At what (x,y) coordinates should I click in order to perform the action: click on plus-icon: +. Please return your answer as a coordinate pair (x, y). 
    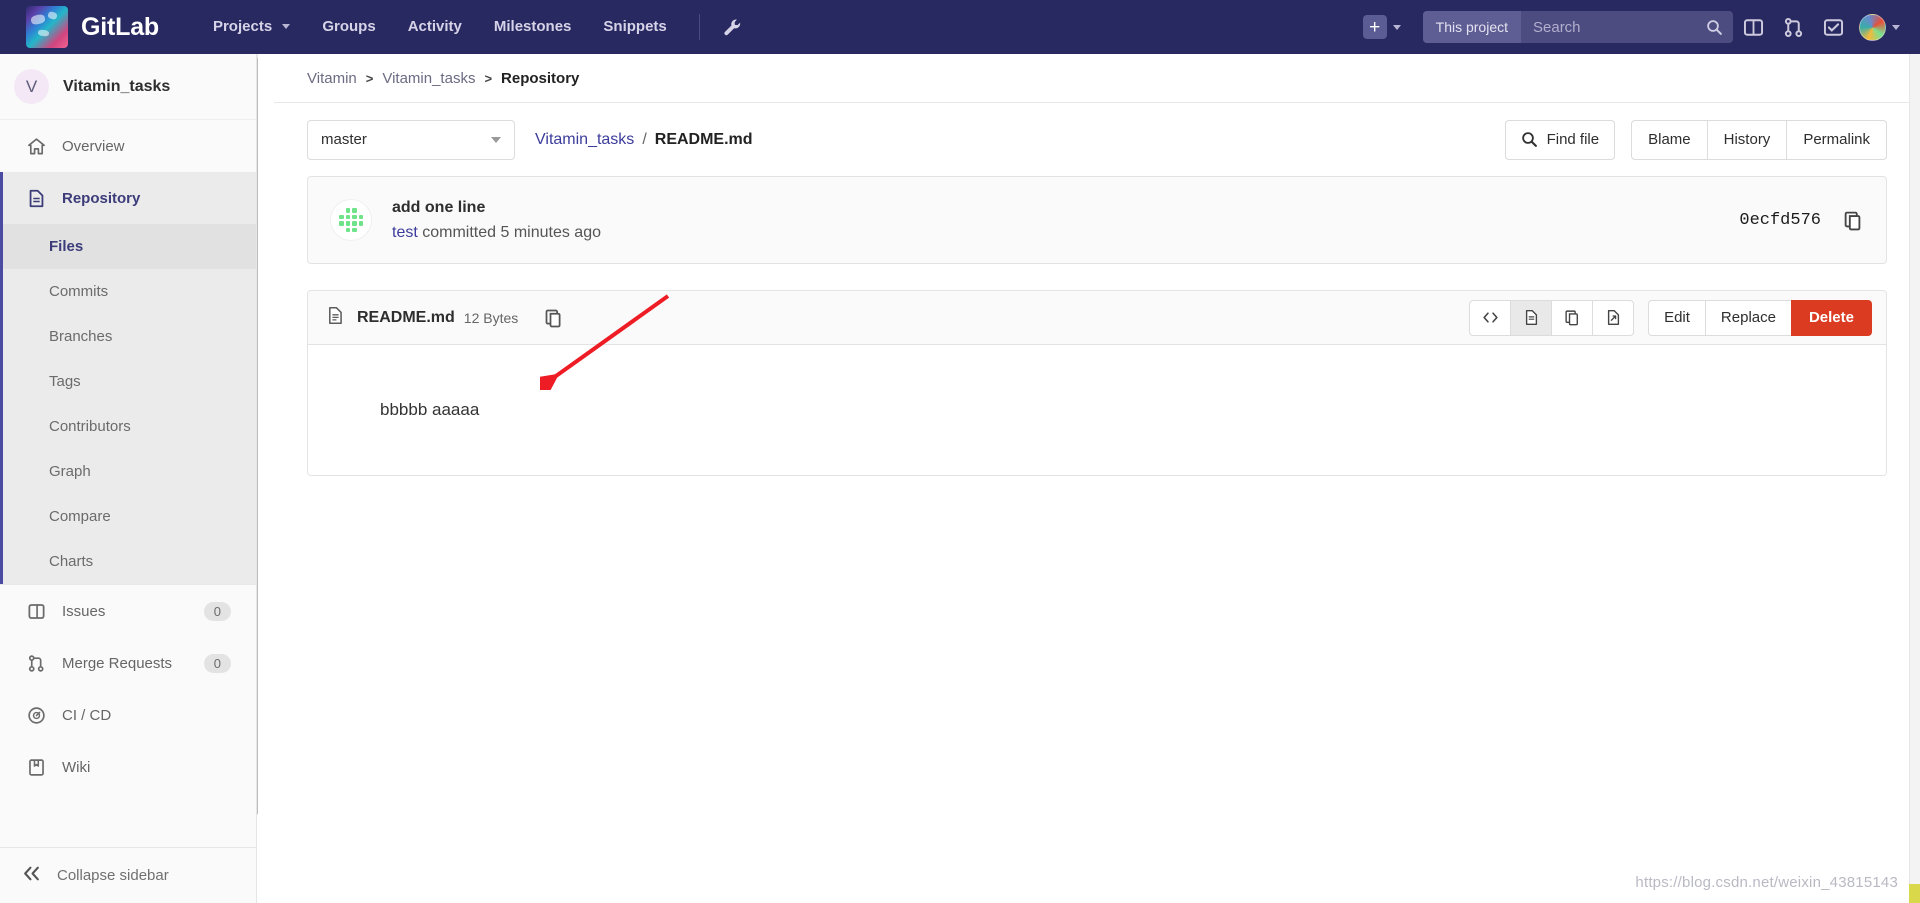
    Looking at the image, I should click on (1374, 27).